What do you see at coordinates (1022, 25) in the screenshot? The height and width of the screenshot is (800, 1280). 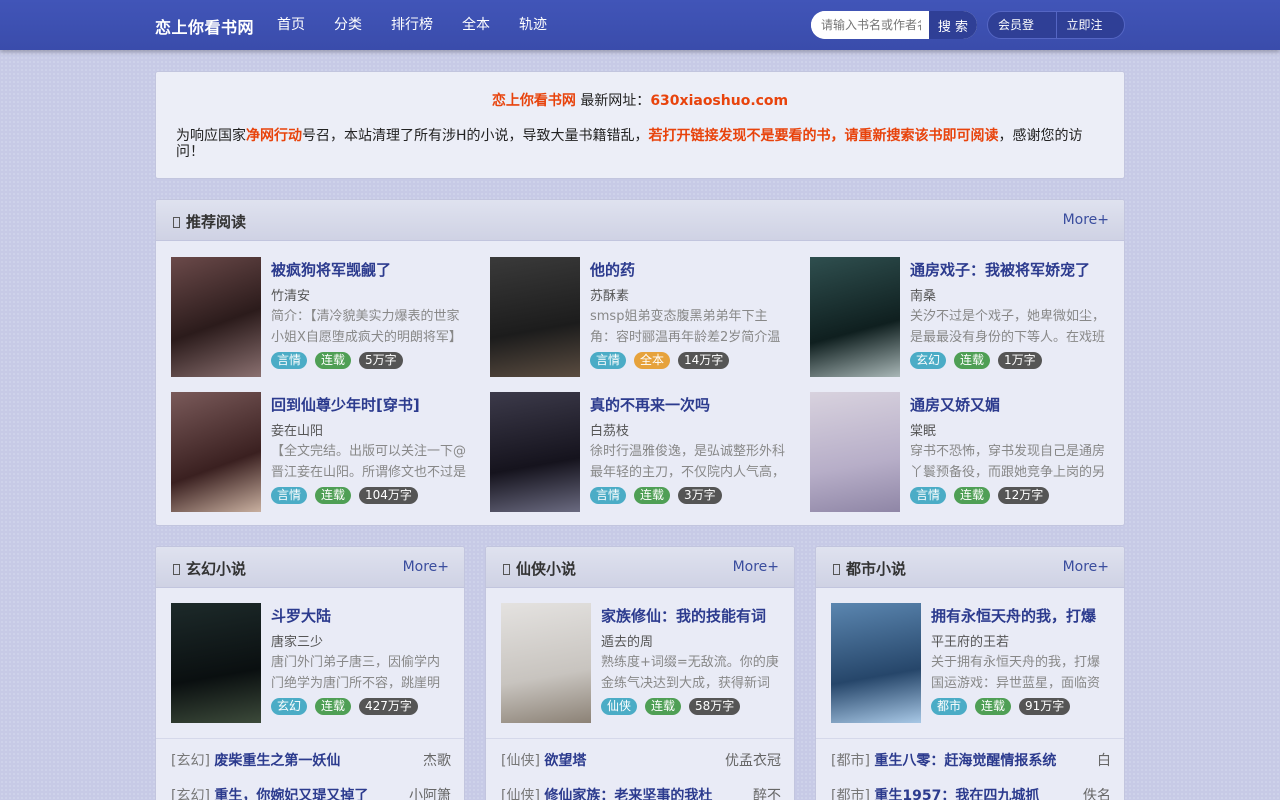 I see `login-button: 会员登录` at bounding box center [1022, 25].